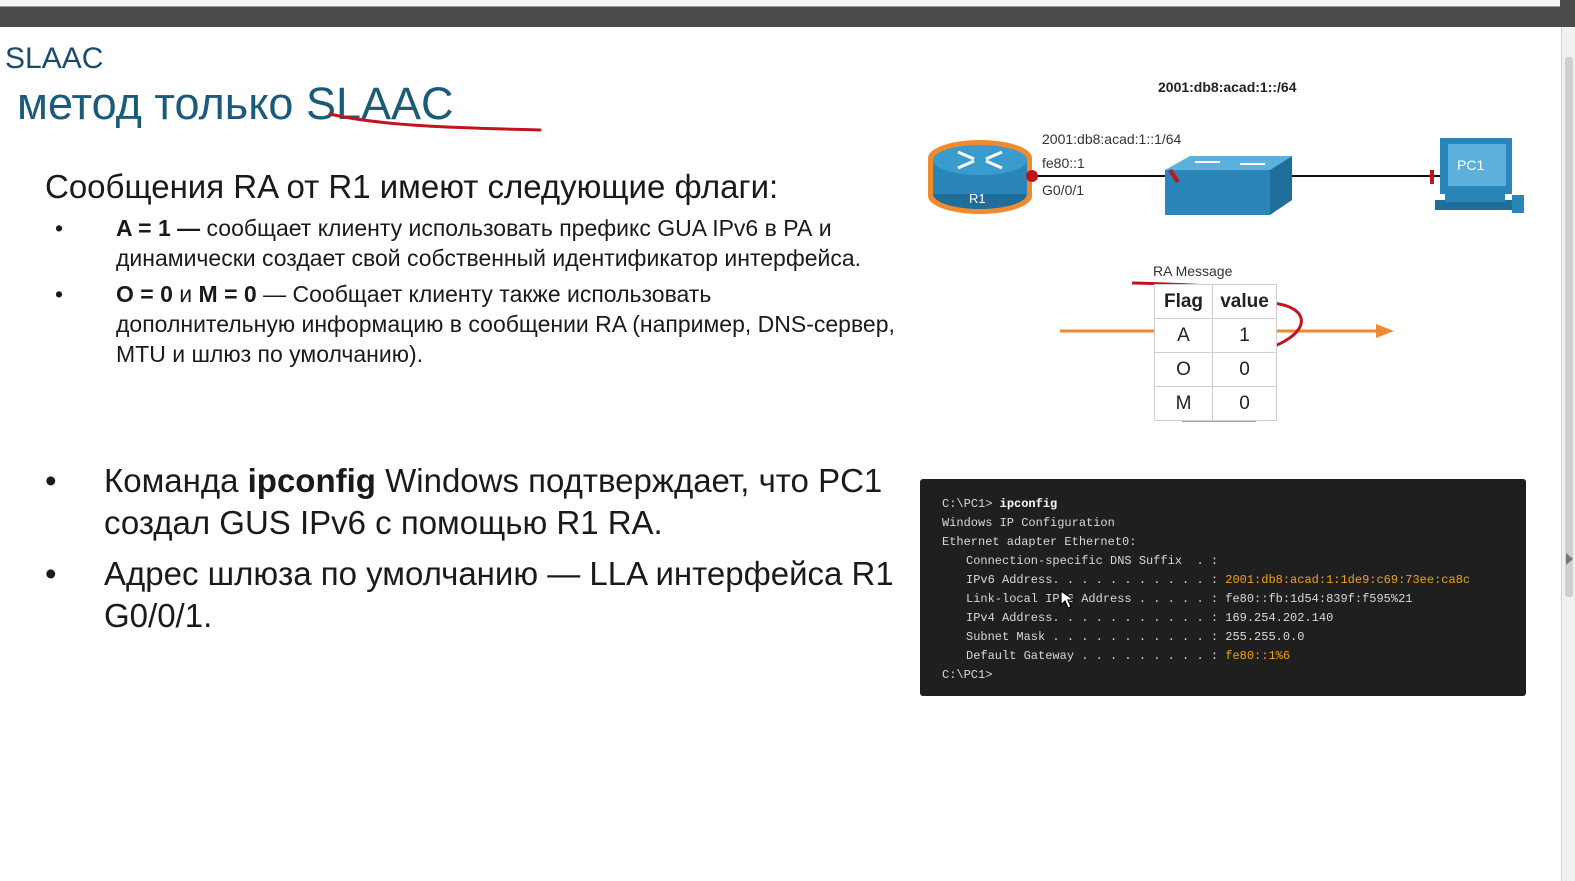 This screenshot has height=881, width=1575. I want to click on ra-flags-table: Flag value A 1 O 0 M 0, so click(1215, 352).